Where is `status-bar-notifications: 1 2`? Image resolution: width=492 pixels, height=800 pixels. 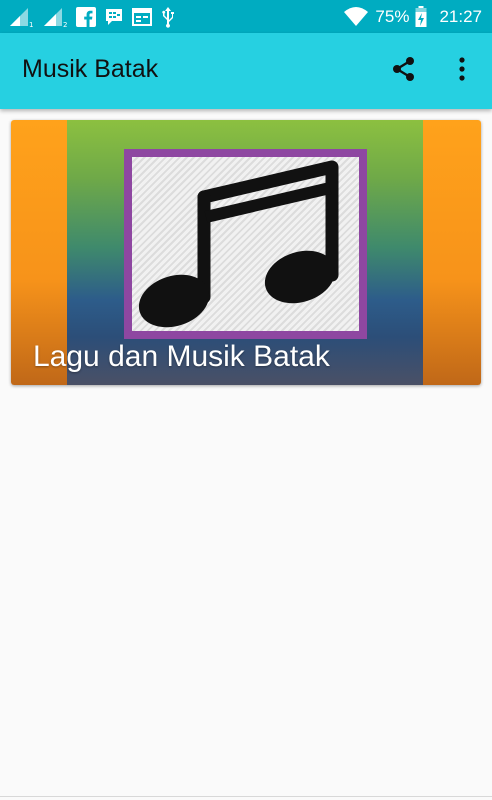
status-bar-notifications: 1 2 is located at coordinates (92, 17).